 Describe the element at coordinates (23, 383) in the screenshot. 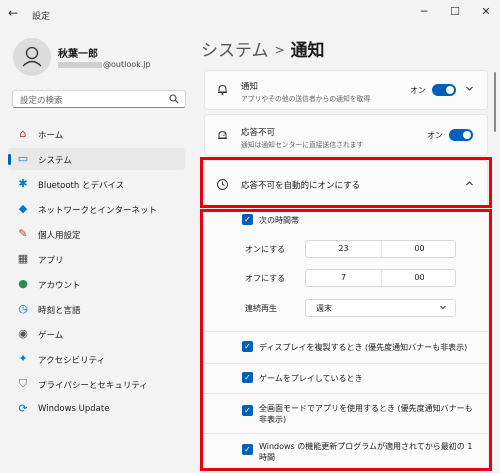

I see `privacy-shield-icon: ⛉` at that location.